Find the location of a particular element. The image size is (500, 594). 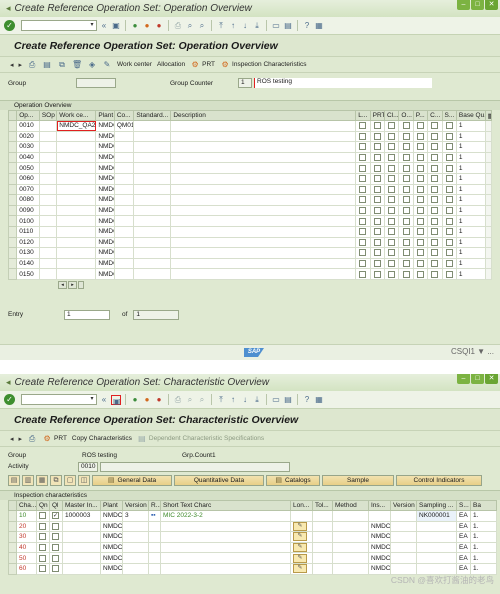

tab-icon-3: ▦ is located at coordinates (42, 480).